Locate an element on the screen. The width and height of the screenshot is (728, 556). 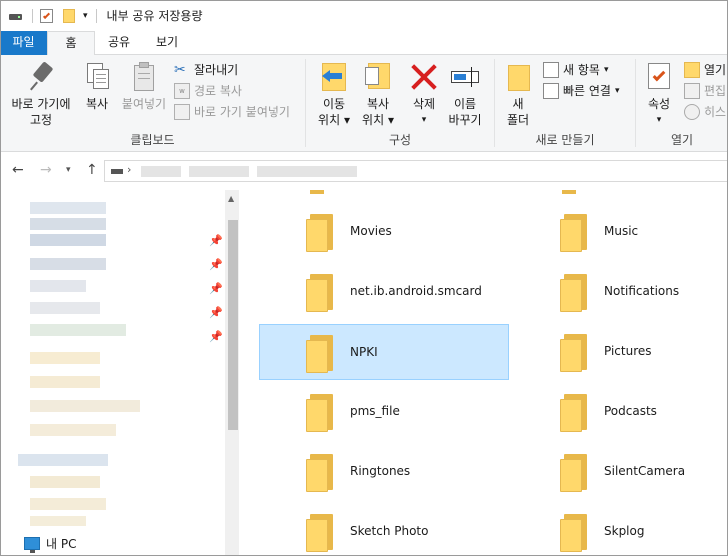
pin-icon is located at coordinates (41, 77).